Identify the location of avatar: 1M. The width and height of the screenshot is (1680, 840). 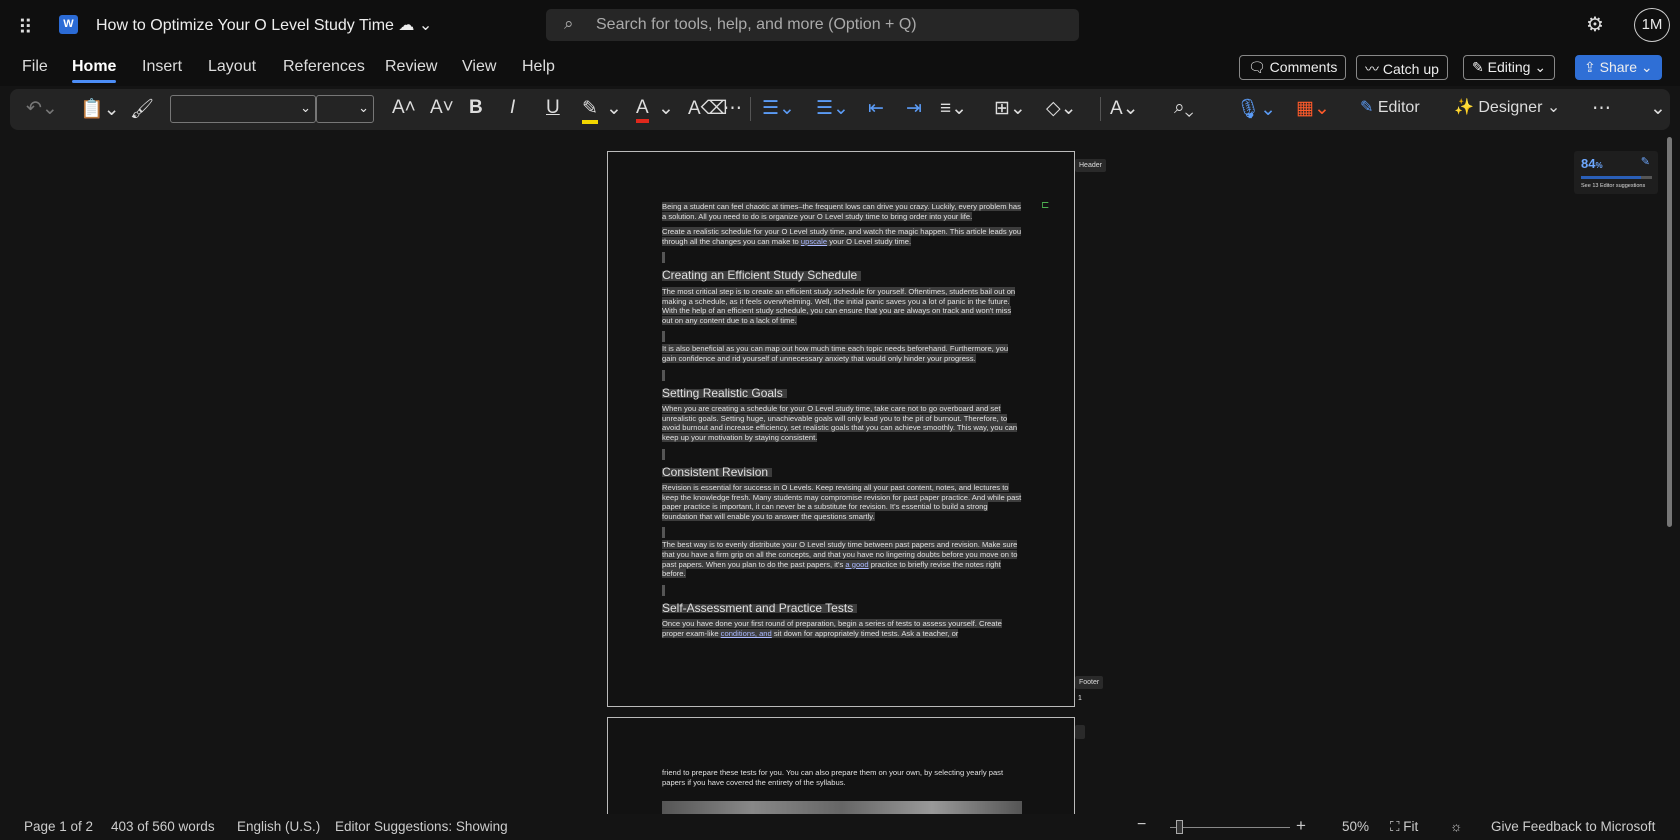
(1652, 25).